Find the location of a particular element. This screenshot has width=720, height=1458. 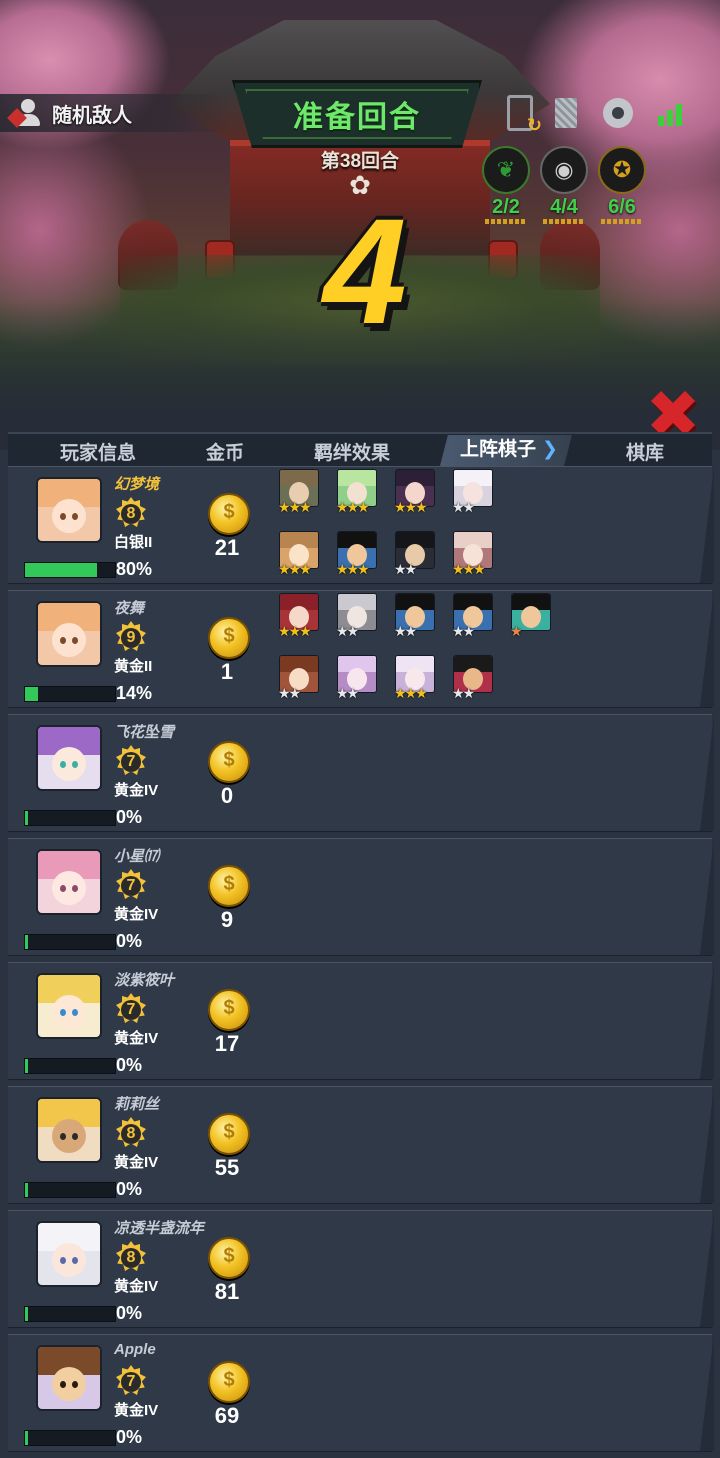

gold-amount: 55 is located at coordinates (227, 1167).